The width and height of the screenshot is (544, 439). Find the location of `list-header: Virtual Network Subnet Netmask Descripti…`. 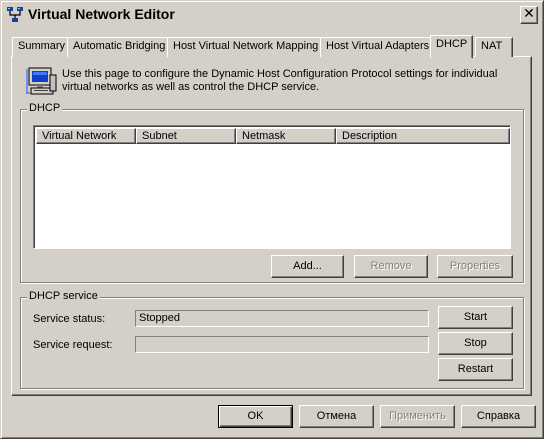

list-header: Virtual Network Subnet Netmask Descripti… is located at coordinates (273, 136).